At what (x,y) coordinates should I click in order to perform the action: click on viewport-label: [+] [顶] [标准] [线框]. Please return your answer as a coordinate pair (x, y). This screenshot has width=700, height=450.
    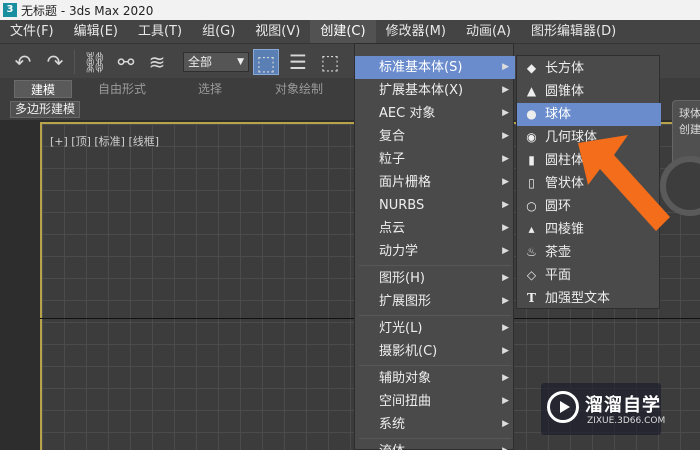
    Looking at the image, I should click on (104, 141).